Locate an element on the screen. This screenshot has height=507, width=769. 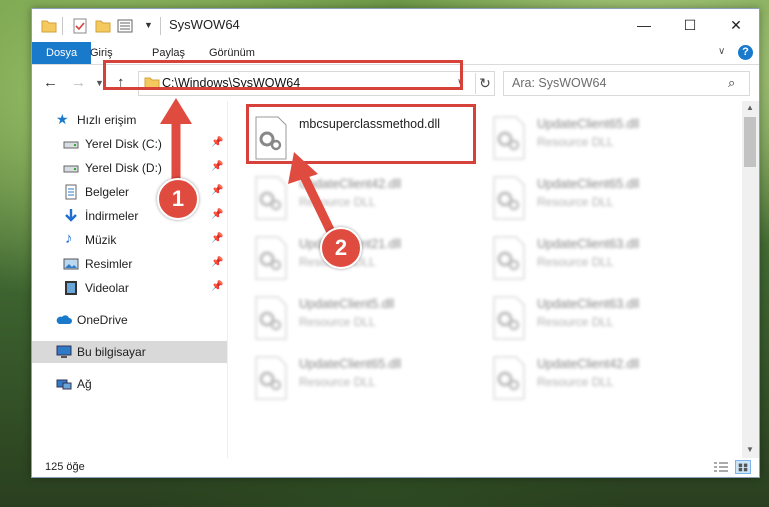
callout-arrows is located at coordinates (247, 166).